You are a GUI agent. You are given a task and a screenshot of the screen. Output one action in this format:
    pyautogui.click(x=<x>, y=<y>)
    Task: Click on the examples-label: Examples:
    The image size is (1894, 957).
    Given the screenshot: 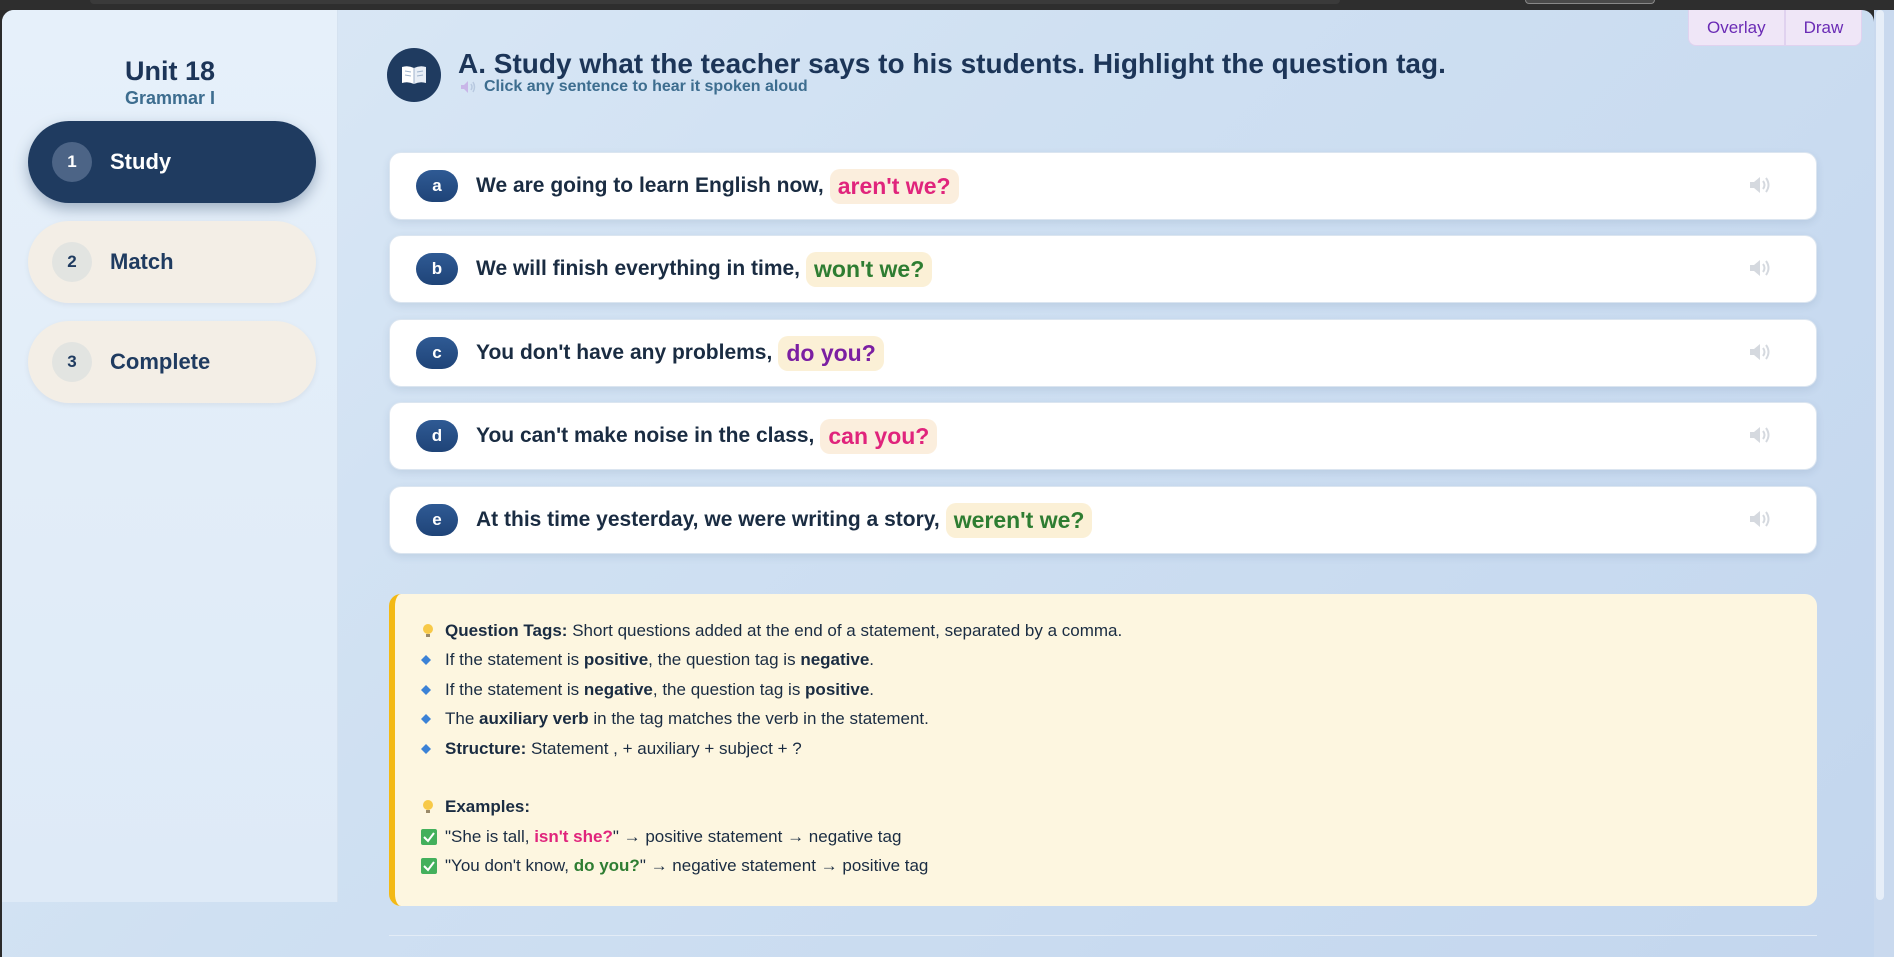 What is the action you would take?
    pyautogui.click(x=488, y=807)
    